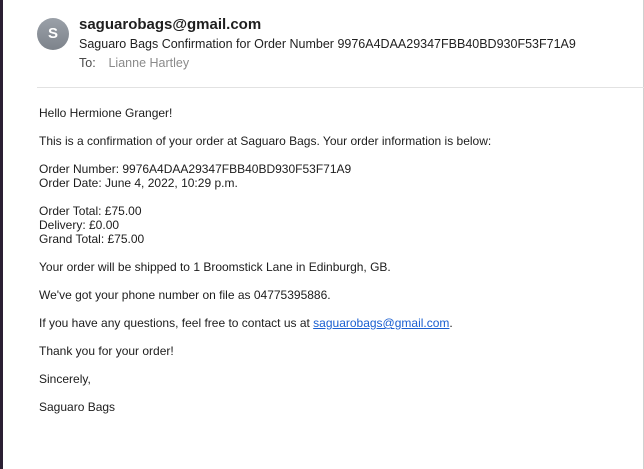 The image size is (644, 469). What do you see at coordinates (148, 63) in the screenshot?
I see `recipient-name: Lianne Hartley` at bounding box center [148, 63].